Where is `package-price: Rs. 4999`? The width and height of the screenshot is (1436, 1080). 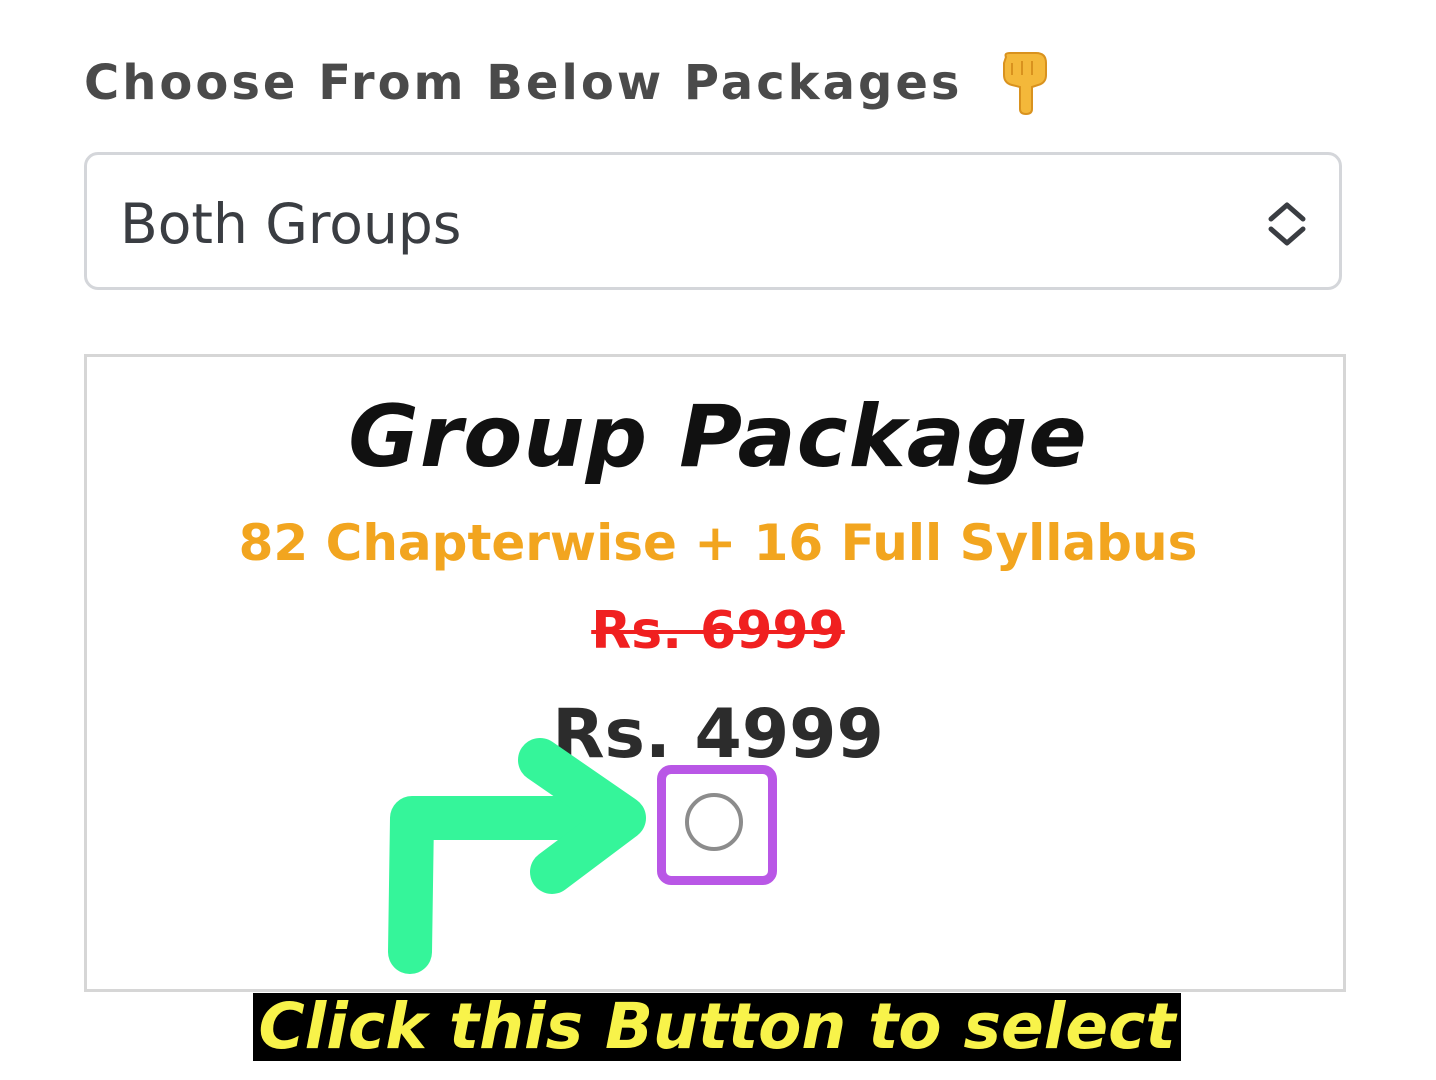 package-price: Rs. 4999 is located at coordinates (718, 734).